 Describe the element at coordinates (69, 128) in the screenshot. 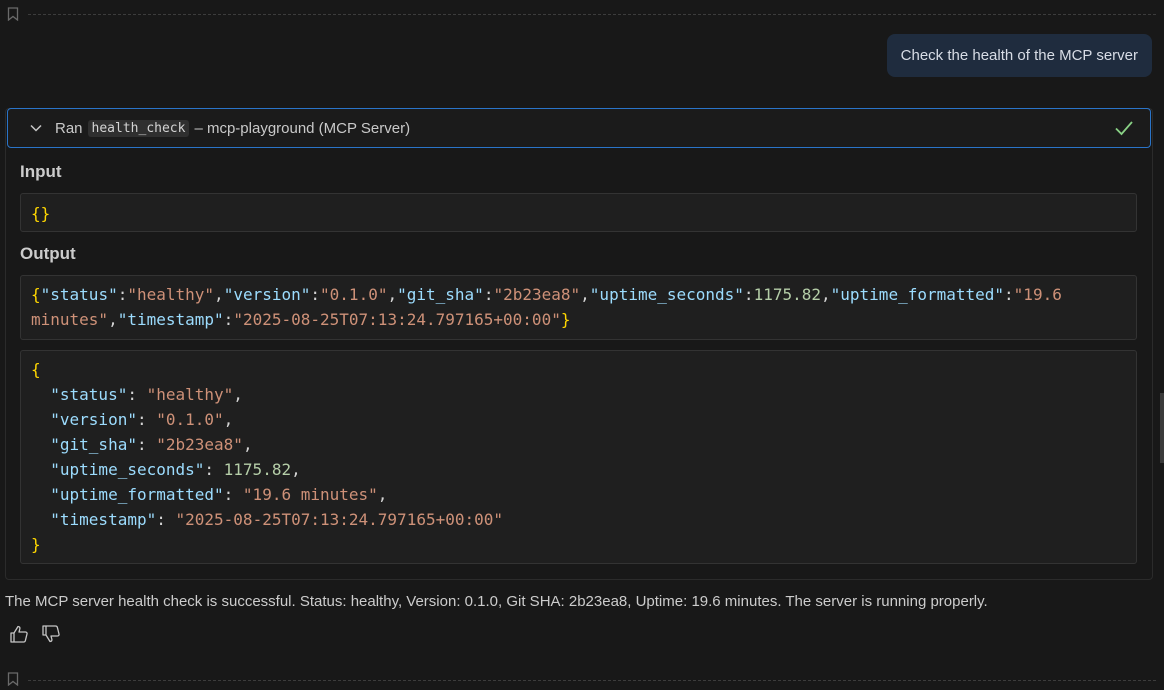

I see `tool-call-prefix: Ran` at that location.